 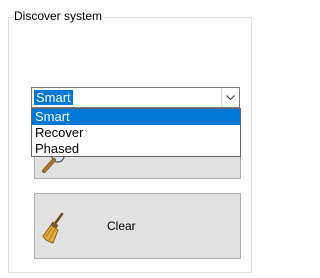 I want to click on dropdown-option-recover: Recover, so click(x=136, y=133).